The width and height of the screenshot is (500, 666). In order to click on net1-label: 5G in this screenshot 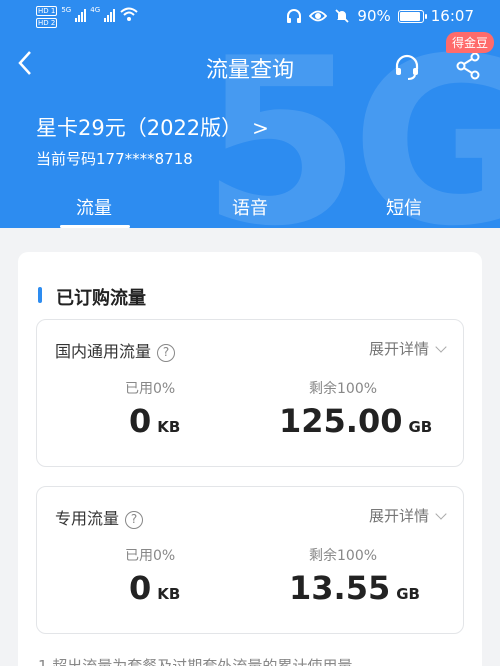, I will do `click(66, 10)`.